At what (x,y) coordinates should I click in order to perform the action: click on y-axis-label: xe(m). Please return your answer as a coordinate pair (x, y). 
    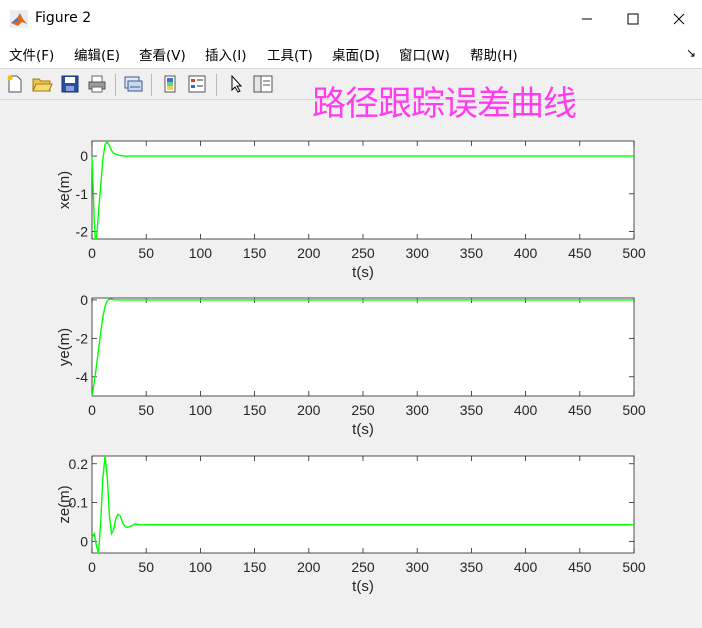
    Looking at the image, I should click on (64, 190).